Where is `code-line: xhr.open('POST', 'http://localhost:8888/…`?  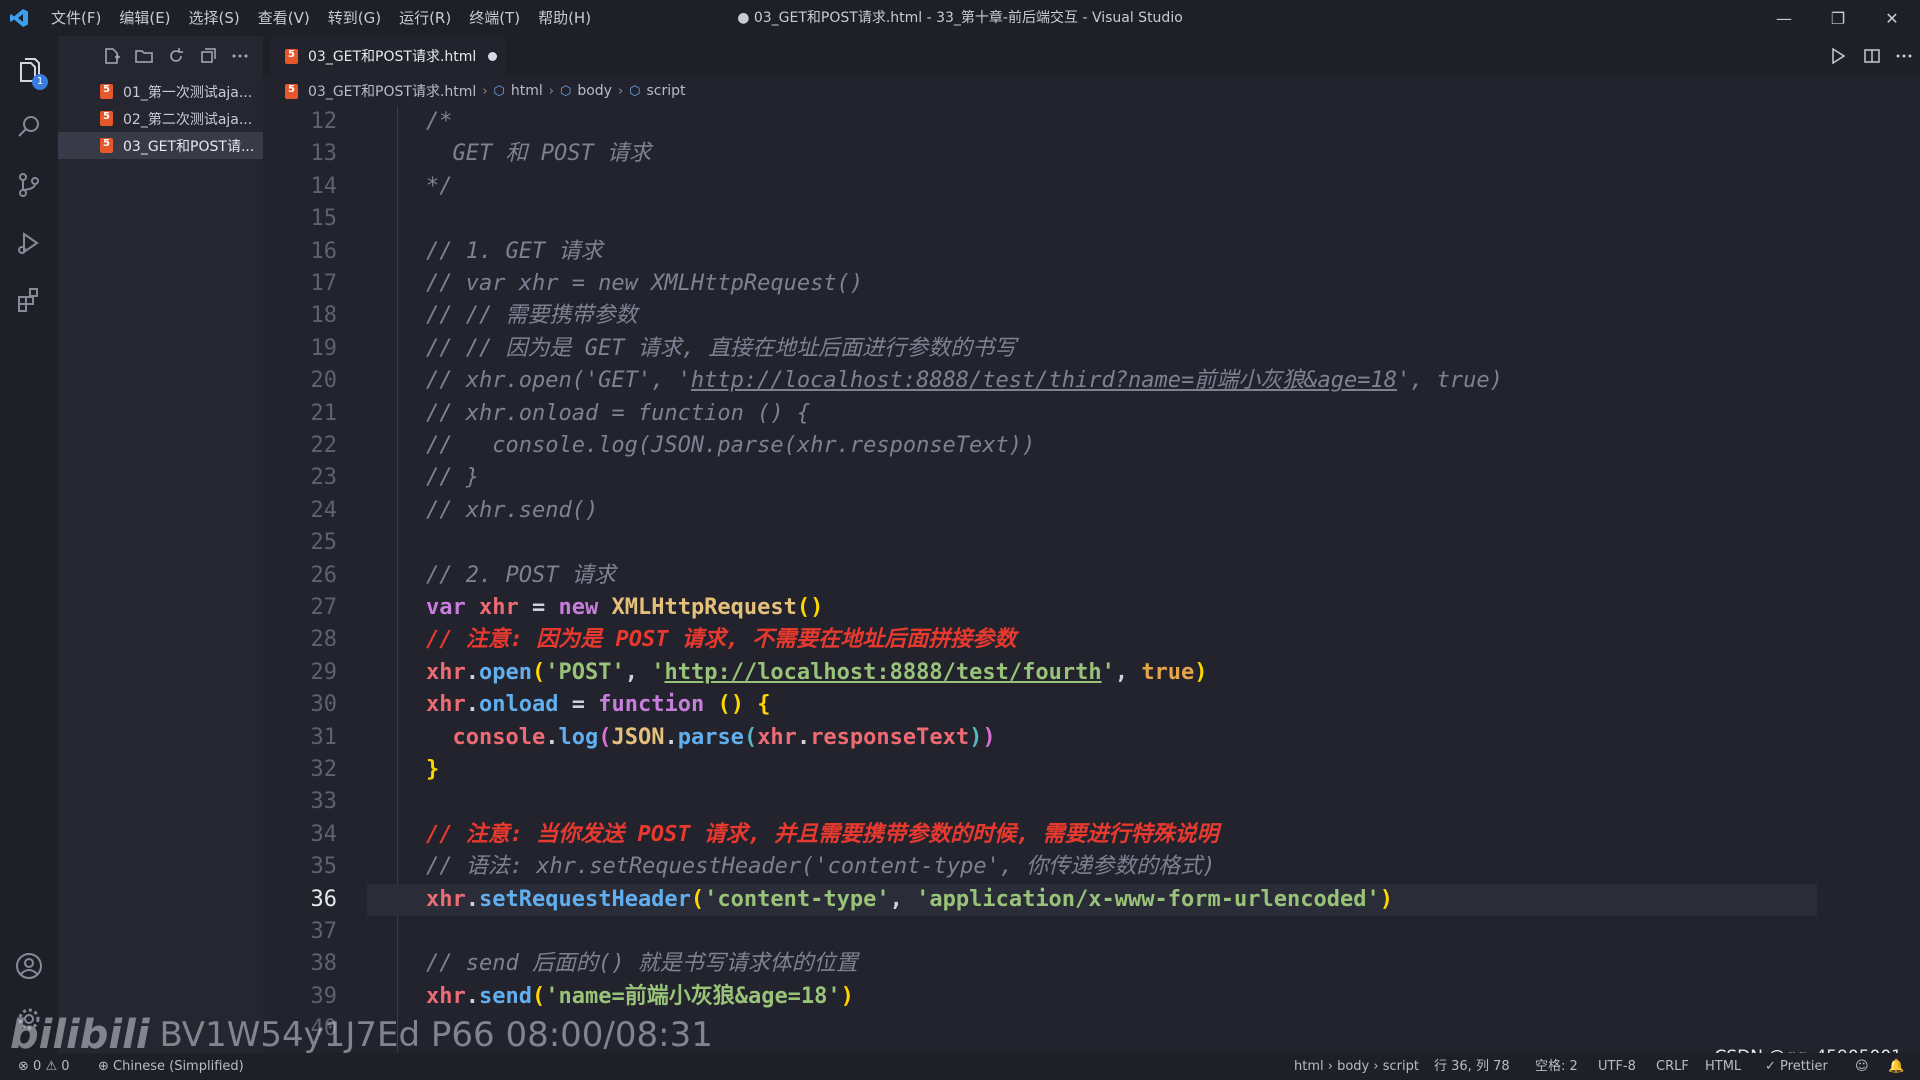 code-line: xhr.open('POST', 'http://localhost:8888/… is located at coordinates (817, 673).